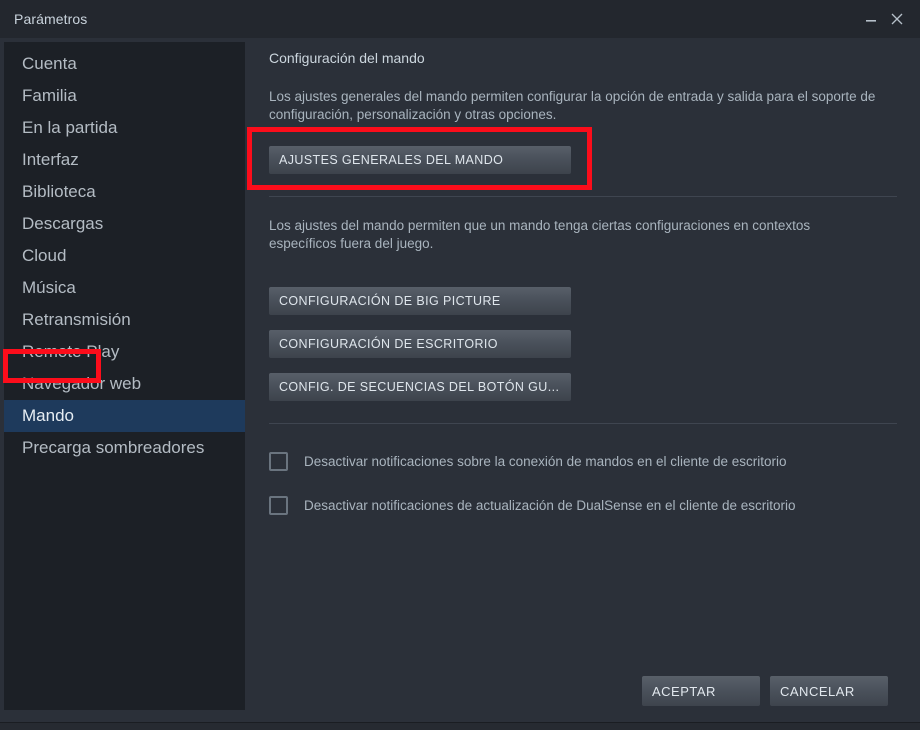 The height and width of the screenshot is (730, 920). I want to click on sidebar-item-label: Cuenta, so click(49, 63).